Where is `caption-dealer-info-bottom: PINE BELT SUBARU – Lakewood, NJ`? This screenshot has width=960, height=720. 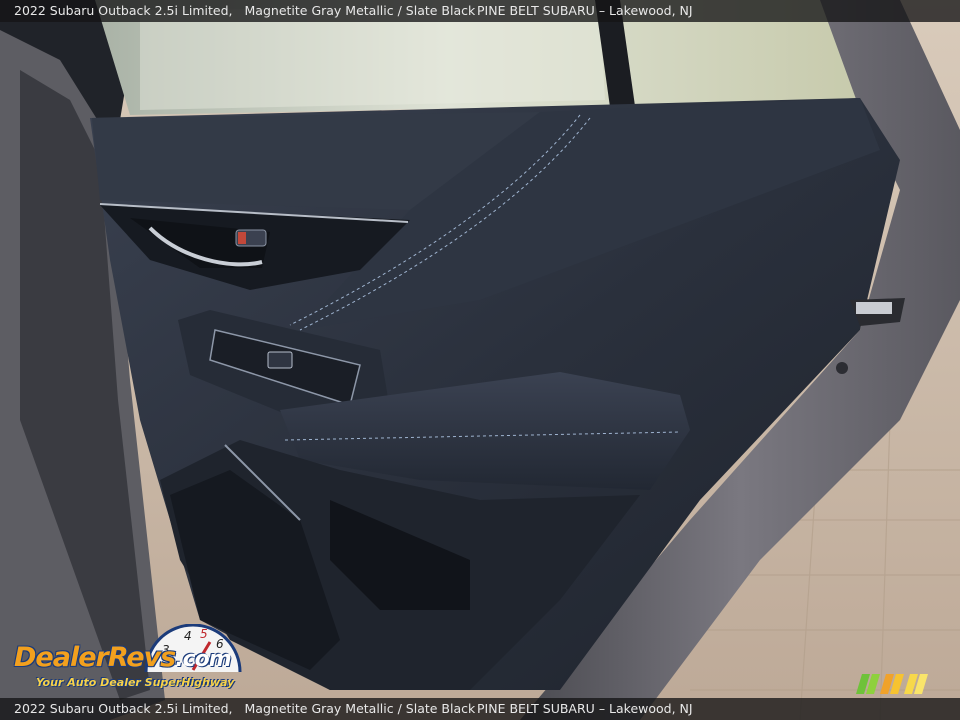
caption-dealer-info-bottom: PINE BELT SUBARU – Lakewood, NJ is located at coordinates (585, 709).